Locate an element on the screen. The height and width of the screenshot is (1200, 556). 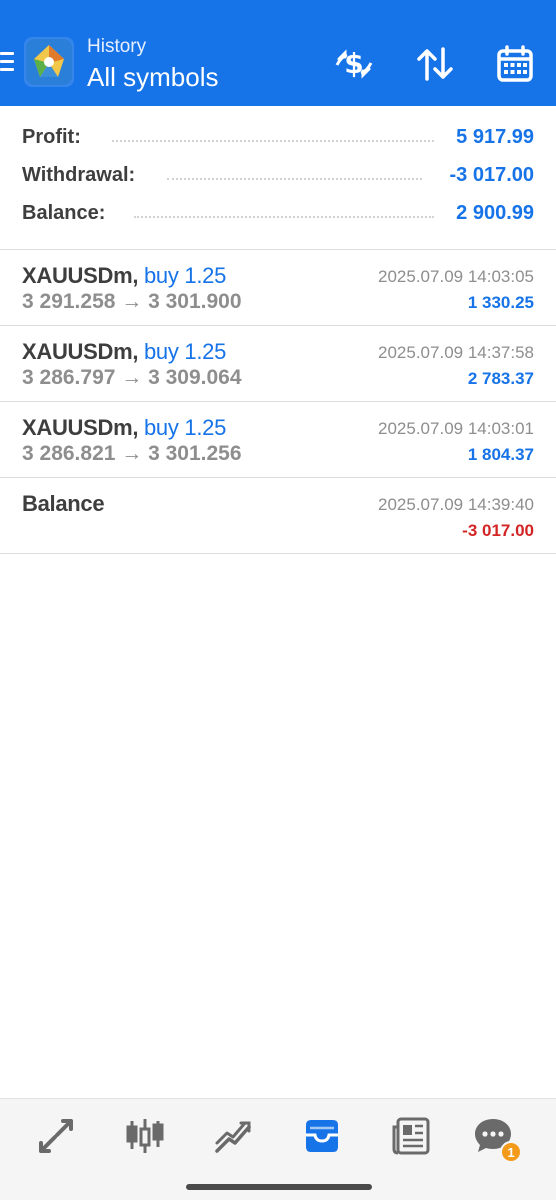
withdrawal-label: Withdrawal: is located at coordinates (82, 175).